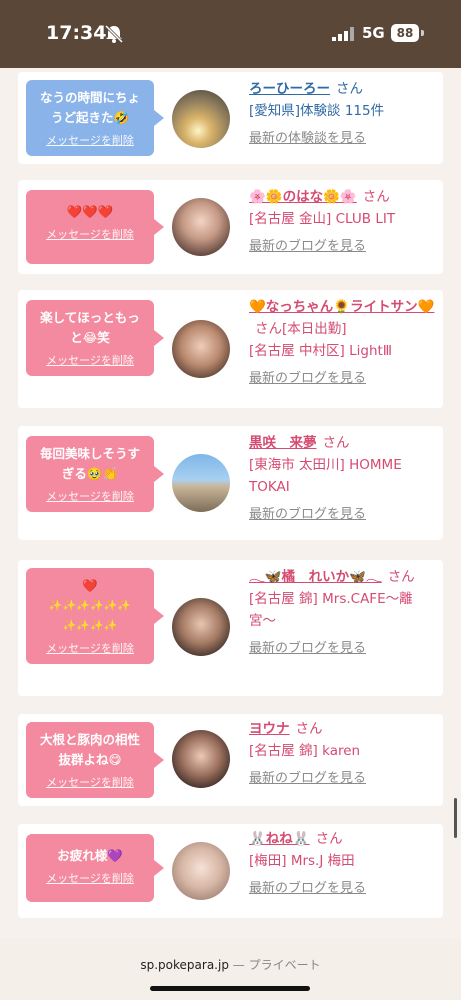  Describe the element at coordinates (341, 307) in the screenshot. I see `profile-name-link: 🧡なっちゃん🌻ライトサン🧡` at that location.